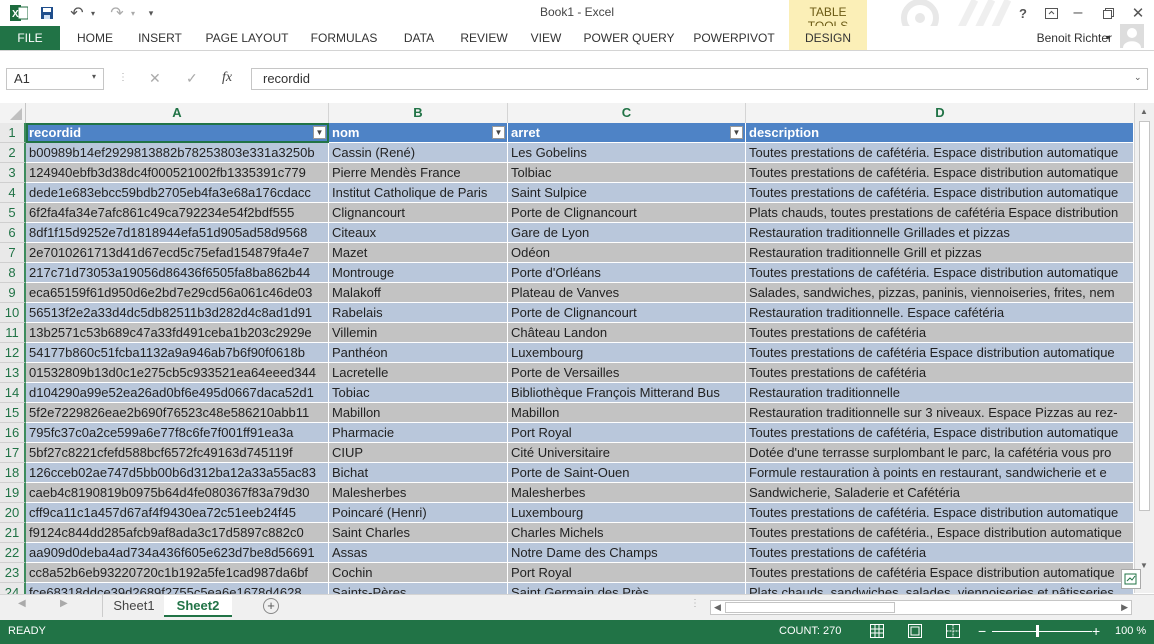 The width and height of the screenshot is (1154, 644). What do you see at coordinates (13, 353) in the screenshot?
I see `row-header: 12` at bounding box center [13, 353].